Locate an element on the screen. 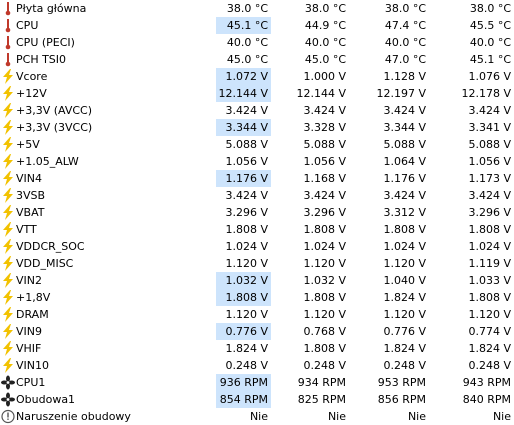 The width and height of the screenshot is (514, 425). current-value: 0.248 V is located at coordinates (246, 365).